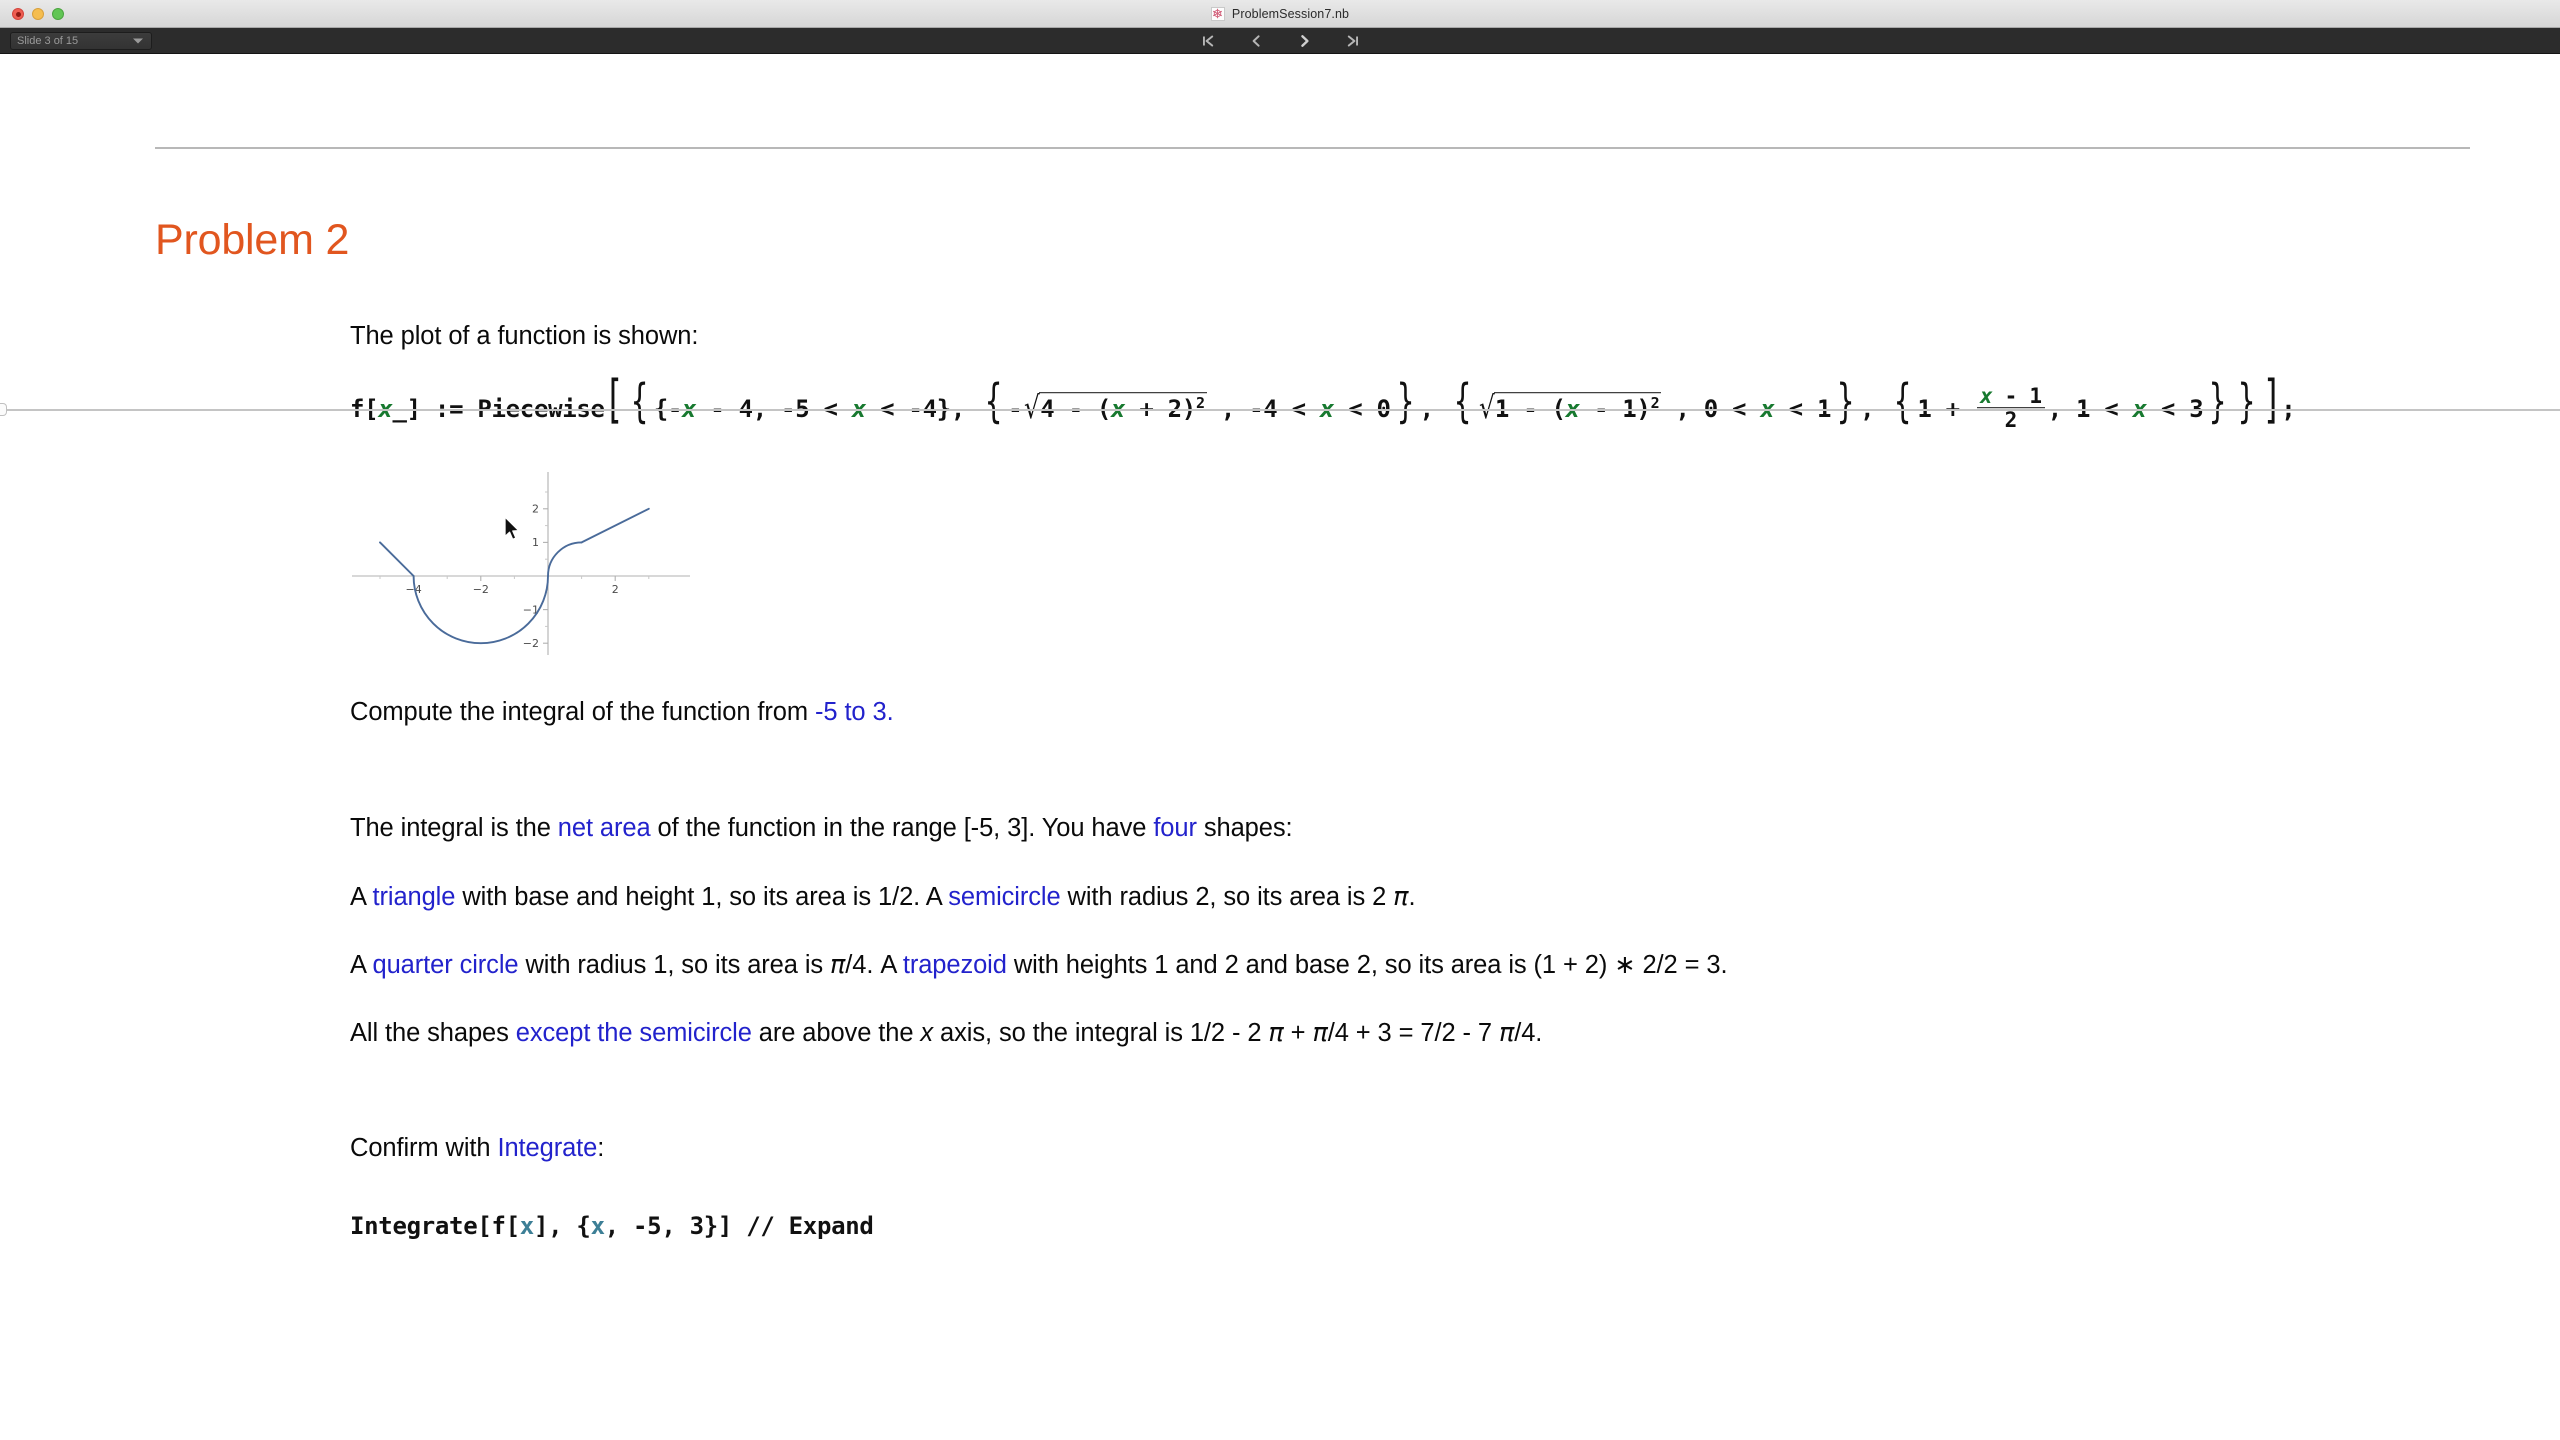 The width and height of the screenshot is (2560, 1440). I want to click on confirm-text: Confirm with Integrate:, so click(477, 1148).